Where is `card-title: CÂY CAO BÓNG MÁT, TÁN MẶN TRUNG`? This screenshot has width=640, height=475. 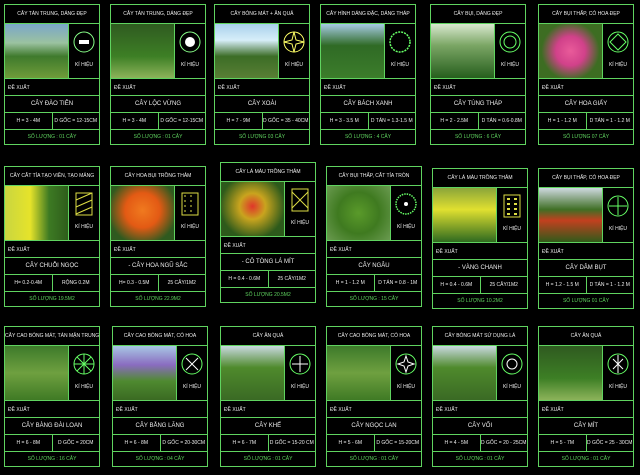
card-title: CÂY CAO BÓNG MÁT, TÁN MẶN TRUNG is located at coordinates (52, 336).